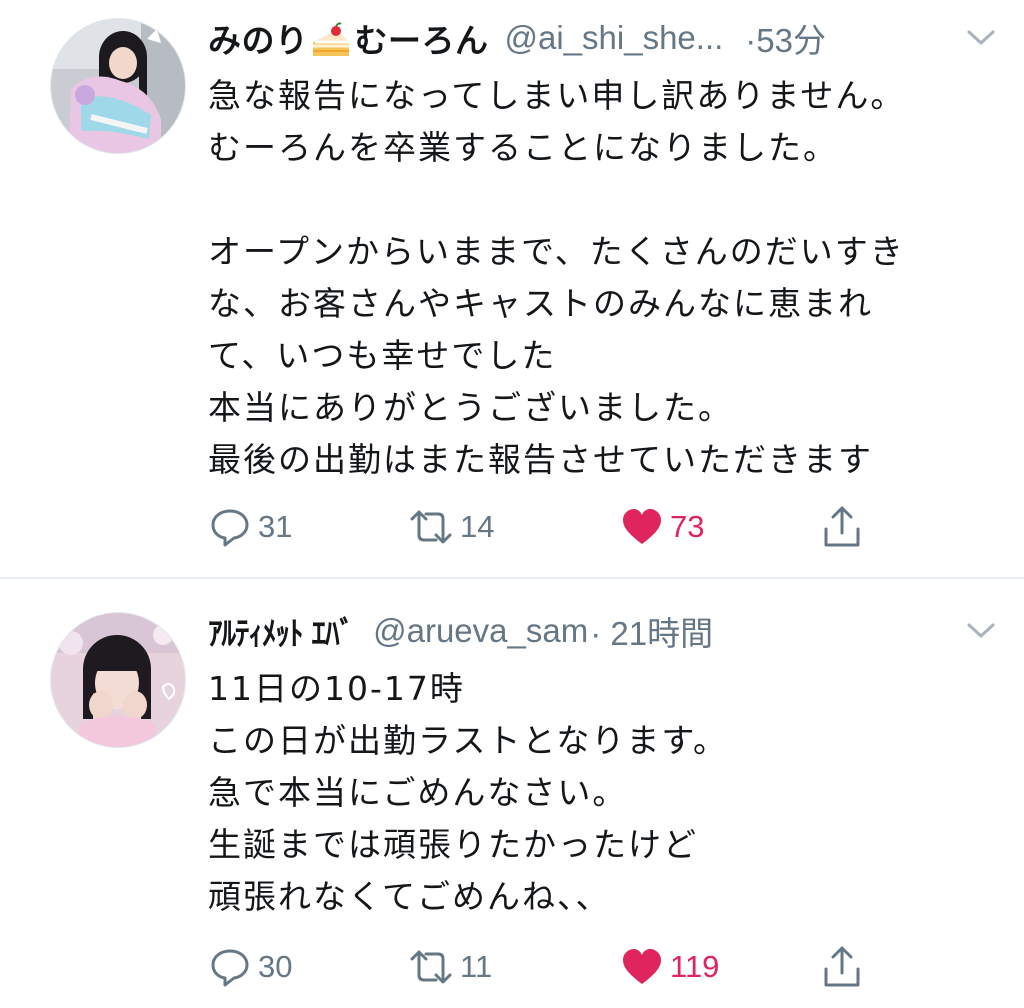 The image size is (1024, 1008). What do you see at coordinates (250, 527) in the screenshot?
I see `reply-button: 31` at bounding box center [250, 527].